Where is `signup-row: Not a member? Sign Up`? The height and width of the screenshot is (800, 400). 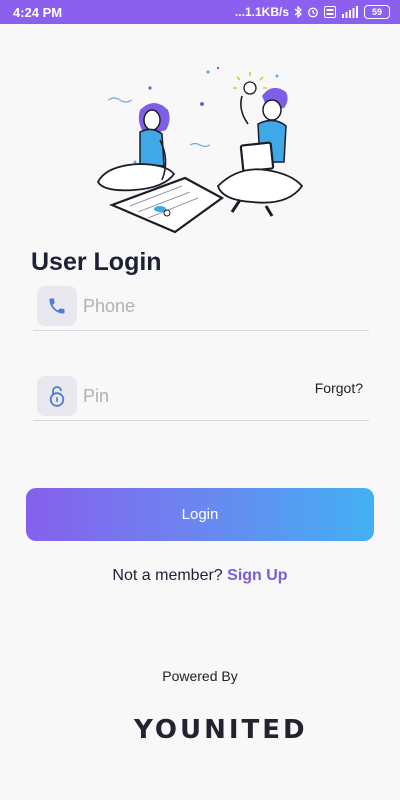
signup-row: Not a member? Sign Up is located at coordinates (200, 576).